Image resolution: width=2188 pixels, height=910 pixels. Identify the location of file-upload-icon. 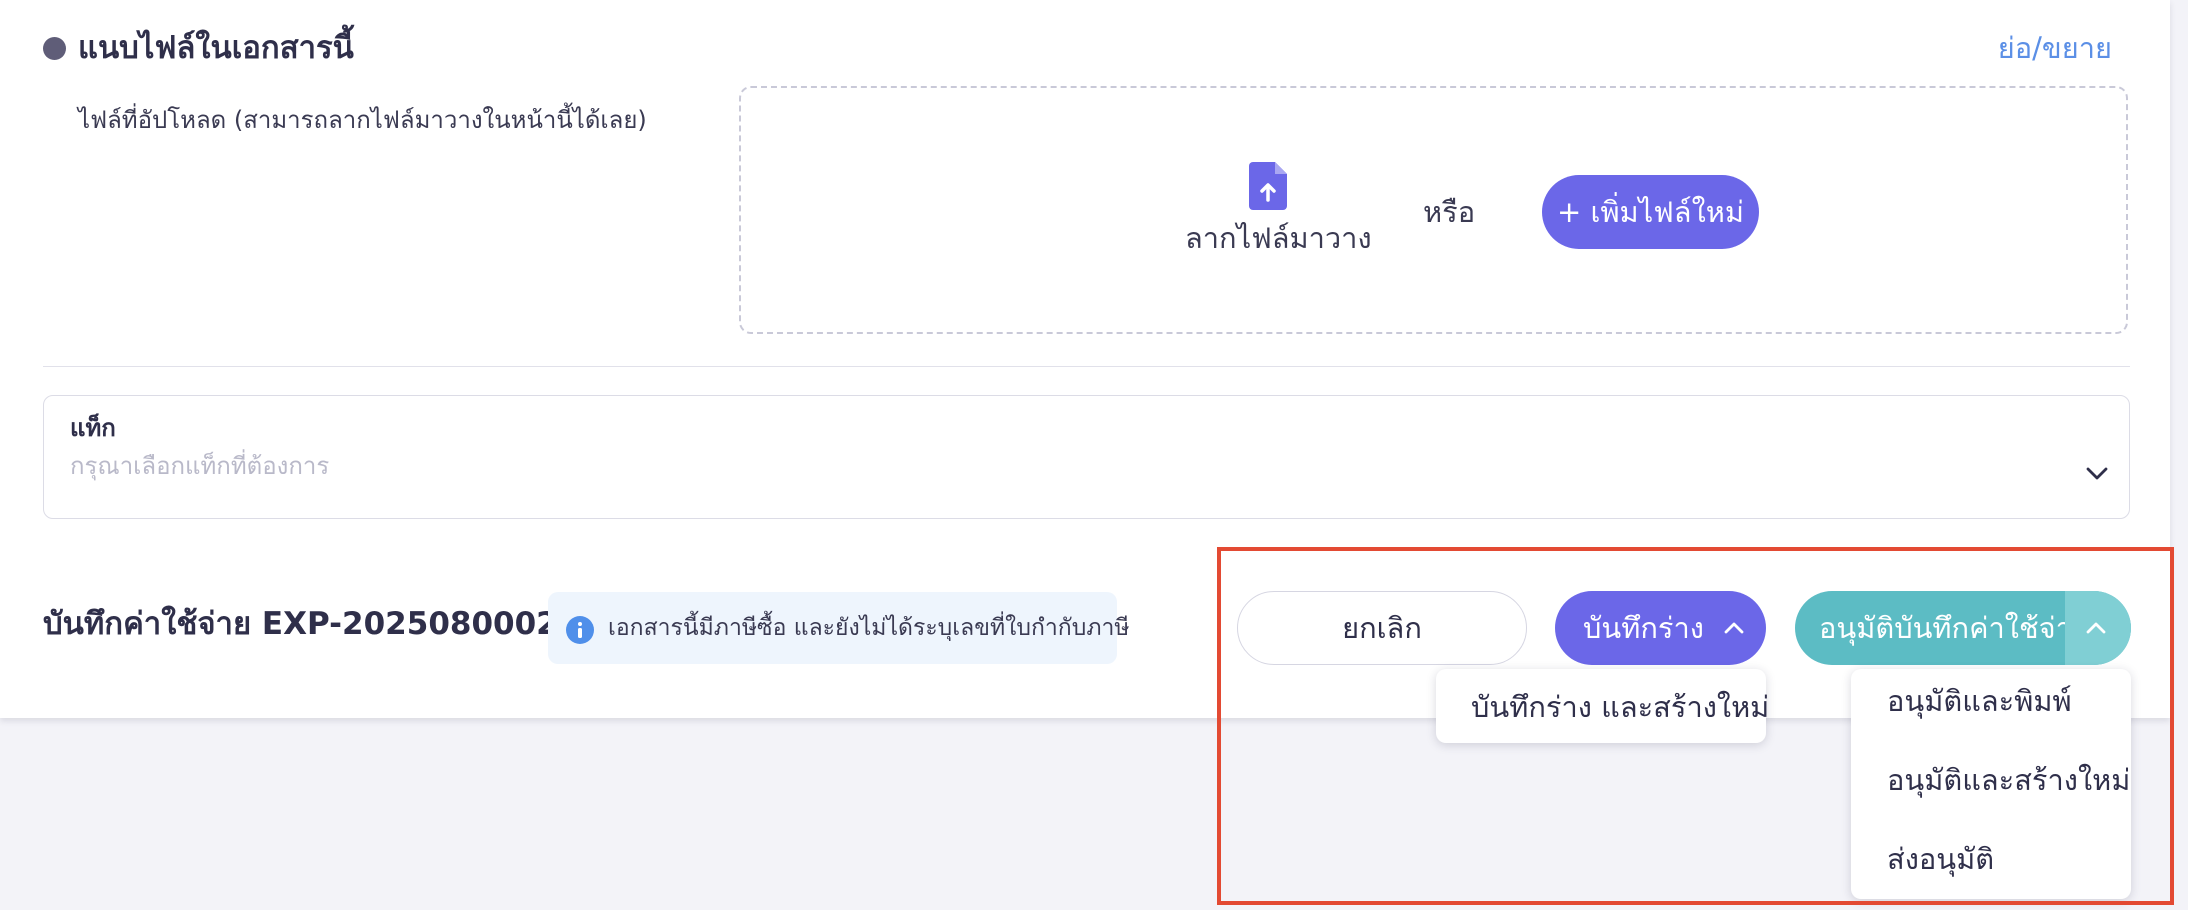
(1268, 186).